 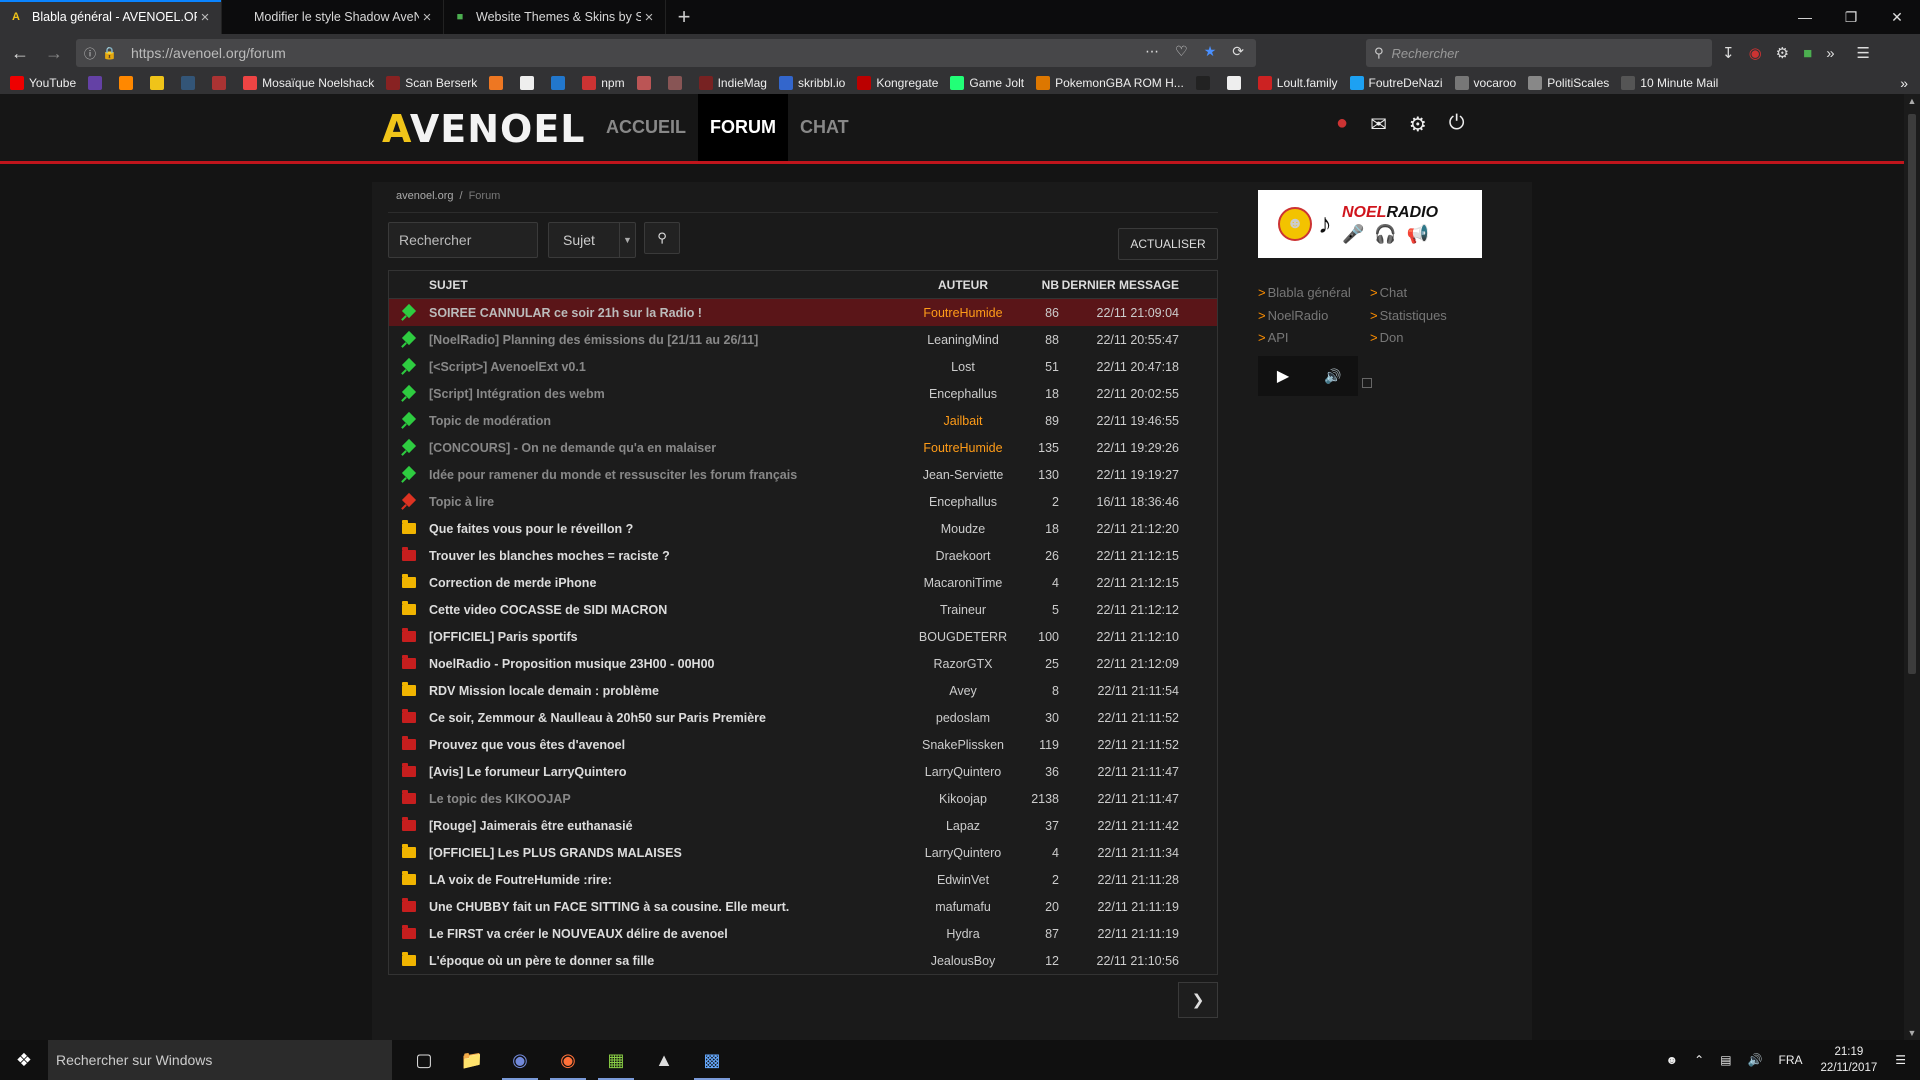 What do you see at coordinates (220, 1060) in the screenshot?
I see `taskbar-search: Rechercher sur Windows` at bounding box center [220, 1060].